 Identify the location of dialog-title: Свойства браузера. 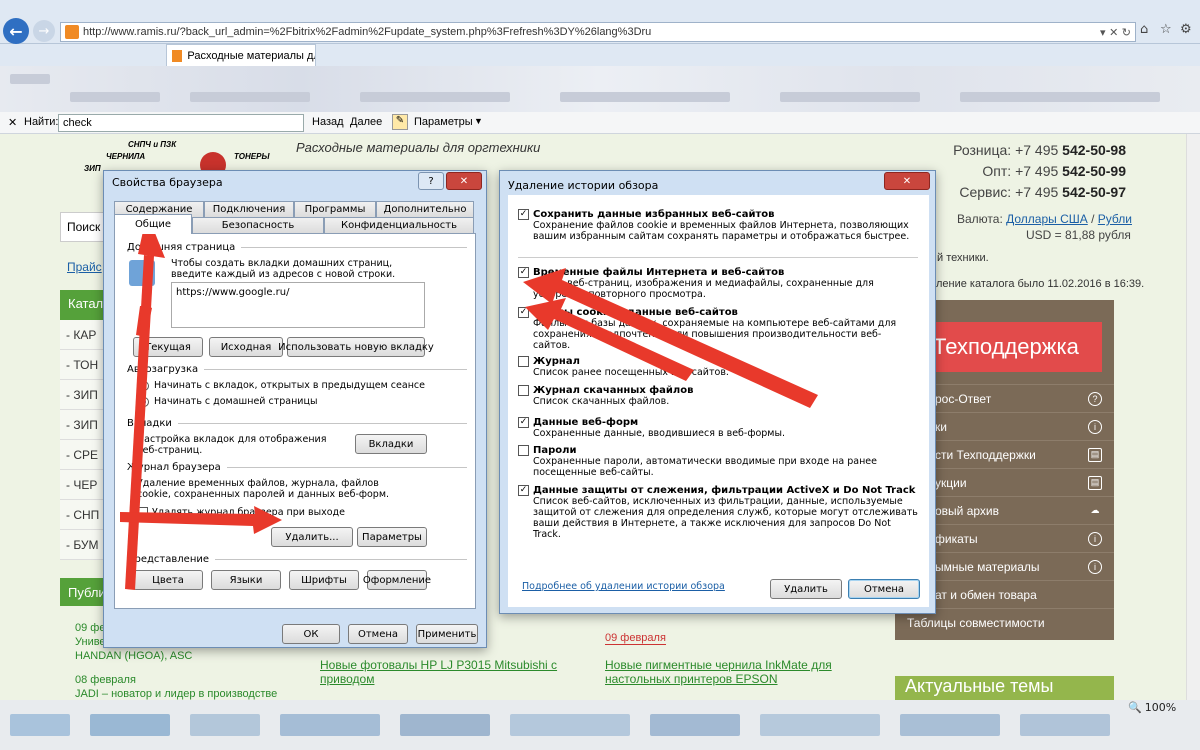
(167, 182).